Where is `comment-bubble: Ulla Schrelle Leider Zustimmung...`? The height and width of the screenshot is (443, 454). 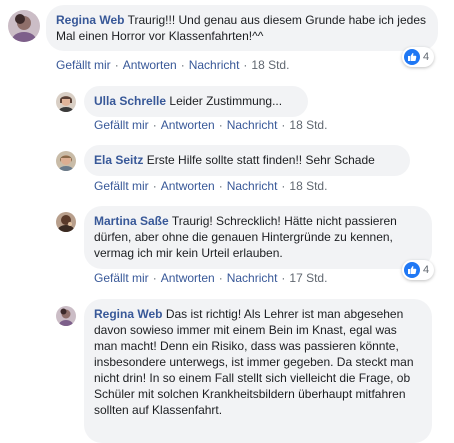 comment-bubble: Ulla Schrelle Leider Zustimmung... is located at coordinates (196, 101).